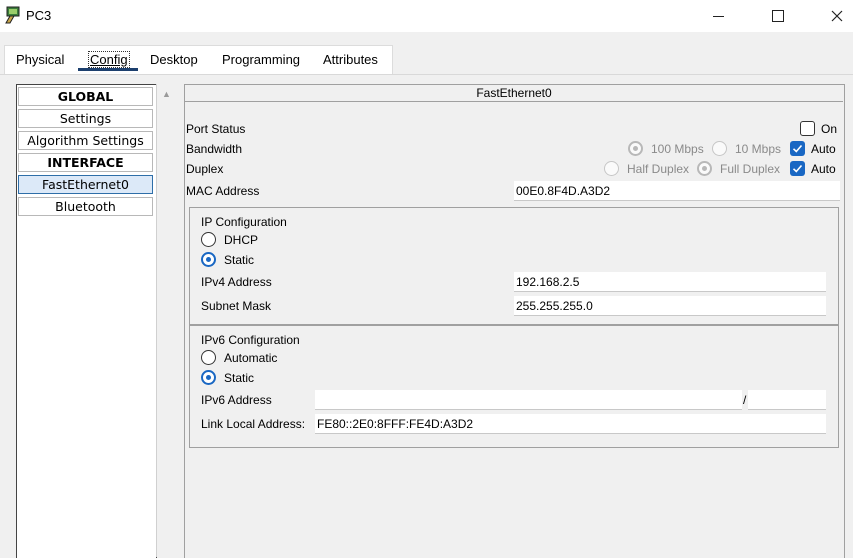 This screenshot has width=853, height=558. What do you see at coordinates (787, 400) in the screenshot?
I see `ipv6-prefix-field` at bounding box center [787, 400].